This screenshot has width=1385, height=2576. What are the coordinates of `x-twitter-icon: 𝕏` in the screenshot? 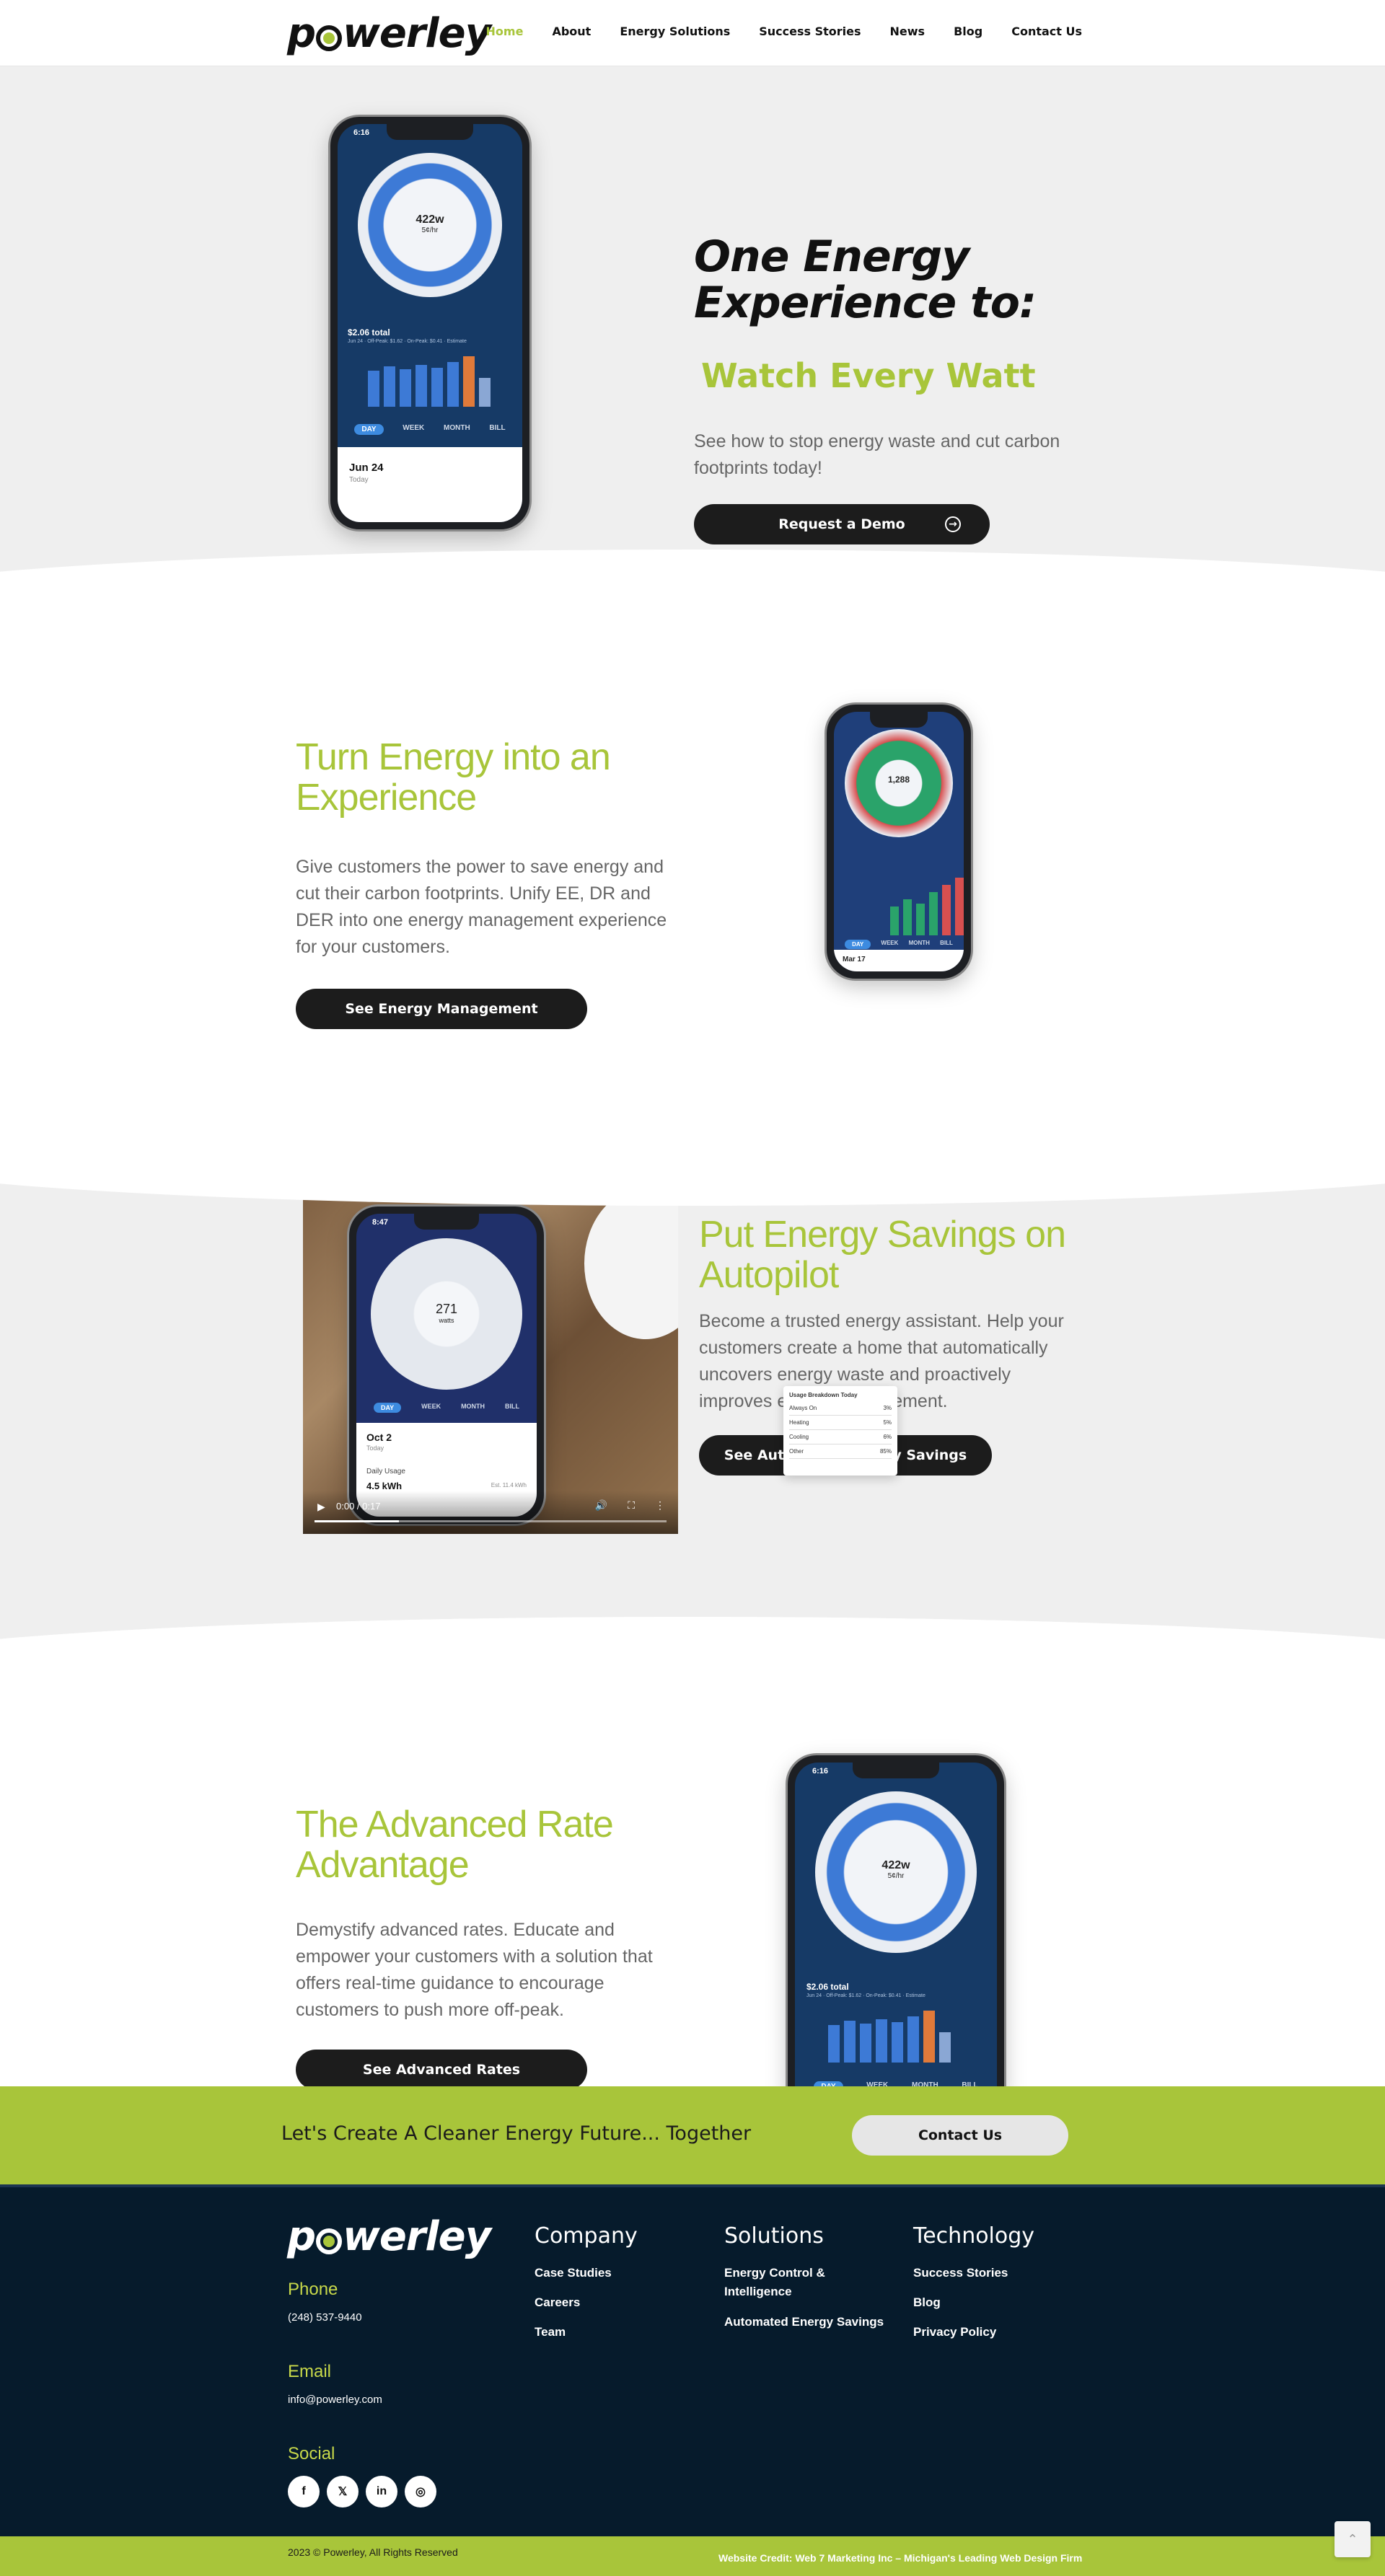 It's located at (343, 2491).